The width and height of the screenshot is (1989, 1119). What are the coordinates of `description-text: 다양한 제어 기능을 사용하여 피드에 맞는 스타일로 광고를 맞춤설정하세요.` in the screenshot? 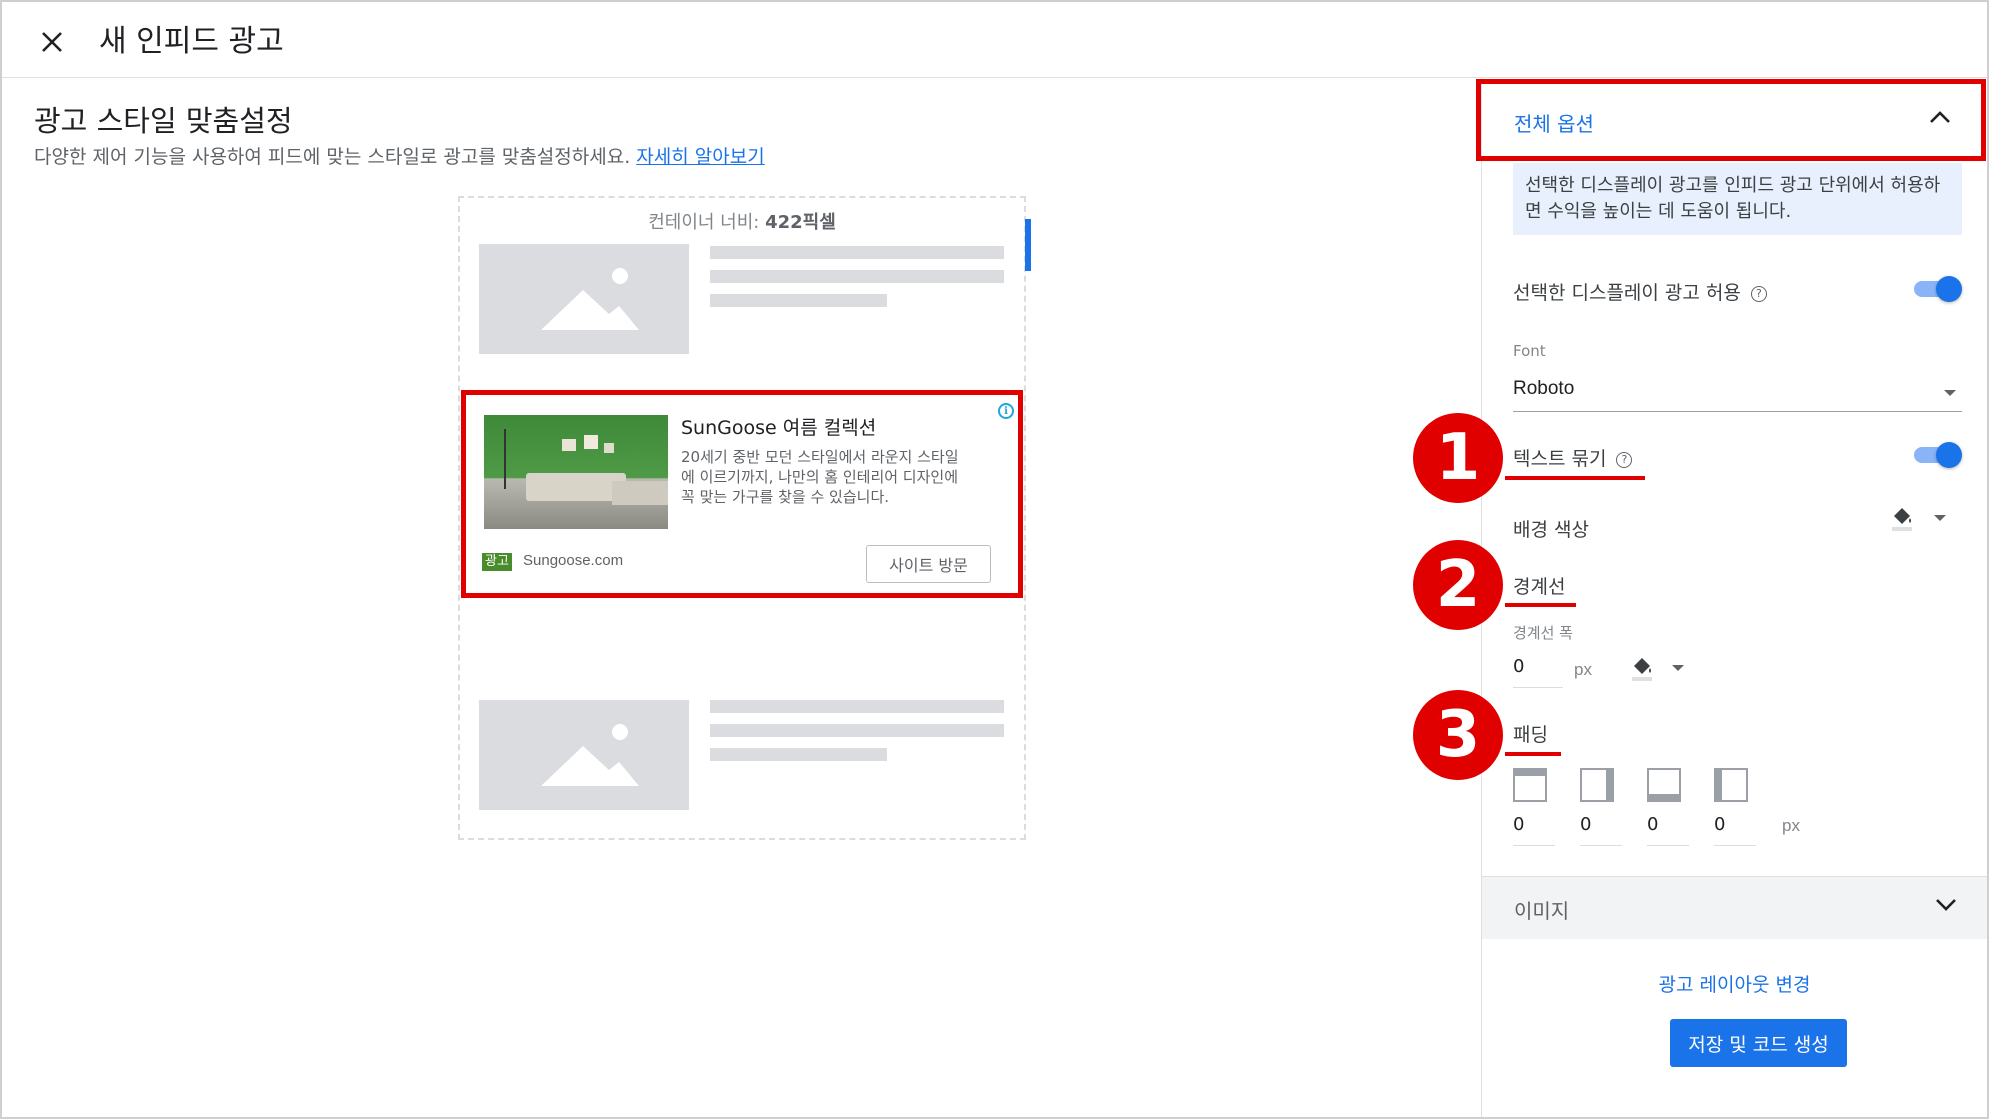 It's located at (332, 157).